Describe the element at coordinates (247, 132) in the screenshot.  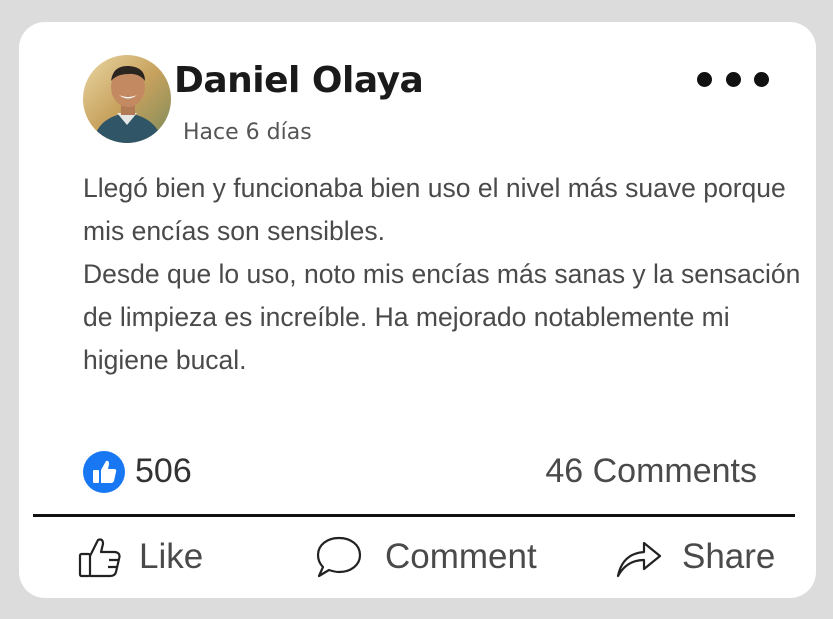
I see `post-timestamp: Hace 6 días` at that location.